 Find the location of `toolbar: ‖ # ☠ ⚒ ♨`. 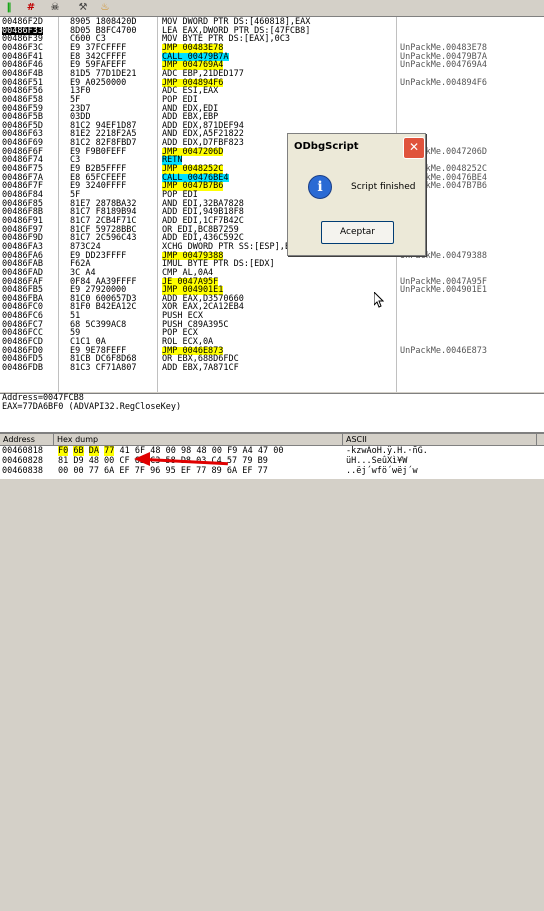

toolbar: ‖ # ☠ ⚒ ♨ is located at coordinates (272, 8).